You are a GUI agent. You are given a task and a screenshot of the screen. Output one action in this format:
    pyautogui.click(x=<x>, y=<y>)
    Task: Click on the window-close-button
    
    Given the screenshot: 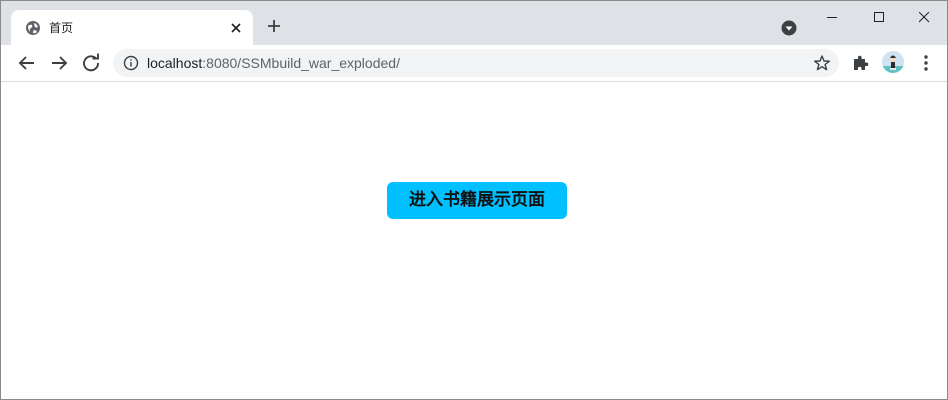 What is the action you would take?
    pyautogui.click(x=924, y=17)
    